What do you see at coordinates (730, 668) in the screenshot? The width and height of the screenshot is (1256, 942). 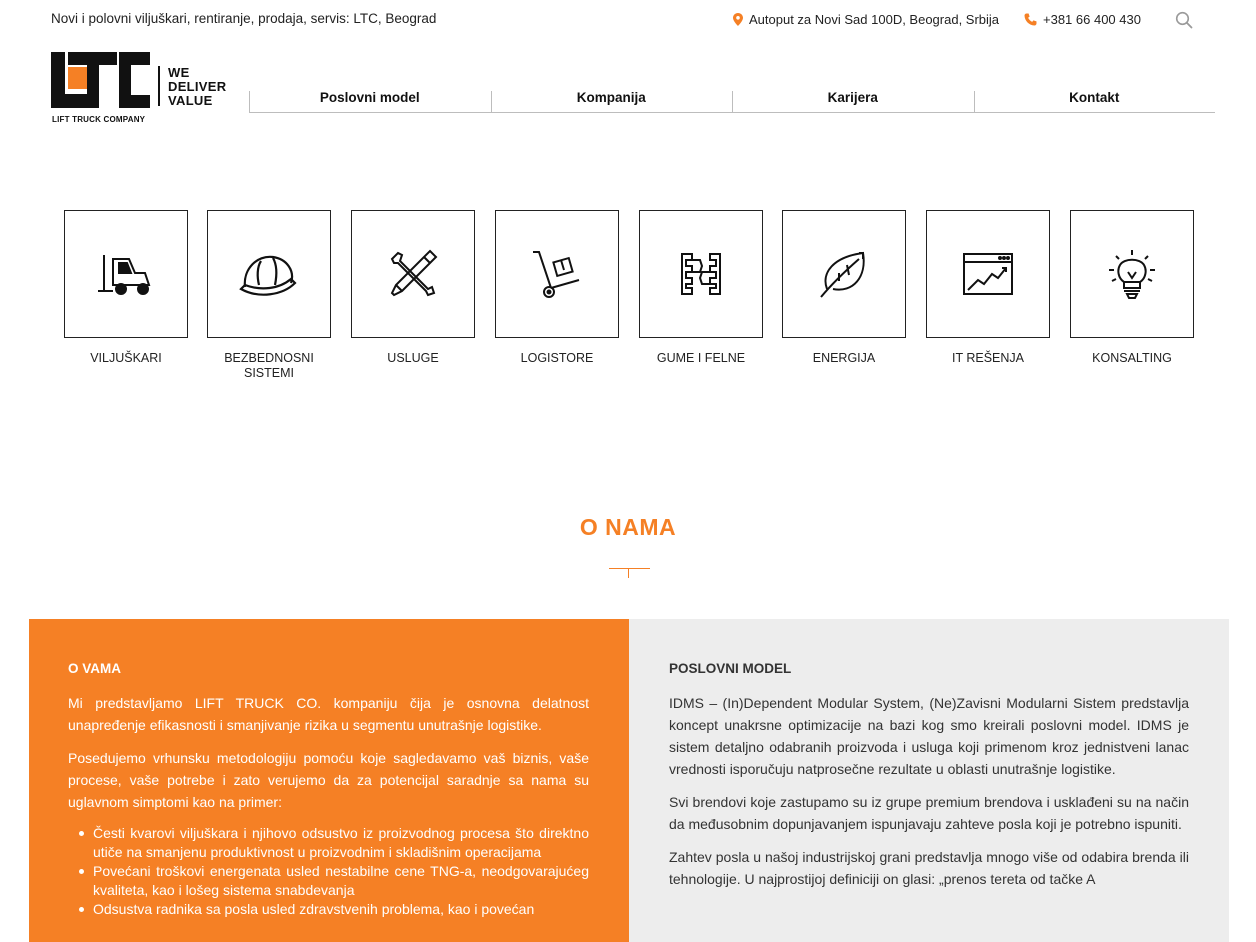 I see `panel-heading: POSLOVNI MODEL` at bounding box center [730, 668].